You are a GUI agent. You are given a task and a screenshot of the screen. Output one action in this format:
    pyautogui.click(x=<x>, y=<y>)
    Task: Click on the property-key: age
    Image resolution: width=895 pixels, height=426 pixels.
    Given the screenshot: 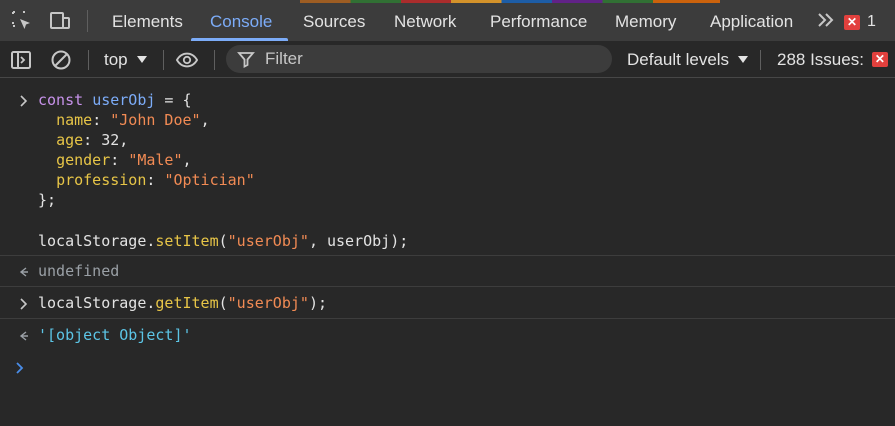 What is the action you would take?
    pyautogui.click(x=70, y=140)
    